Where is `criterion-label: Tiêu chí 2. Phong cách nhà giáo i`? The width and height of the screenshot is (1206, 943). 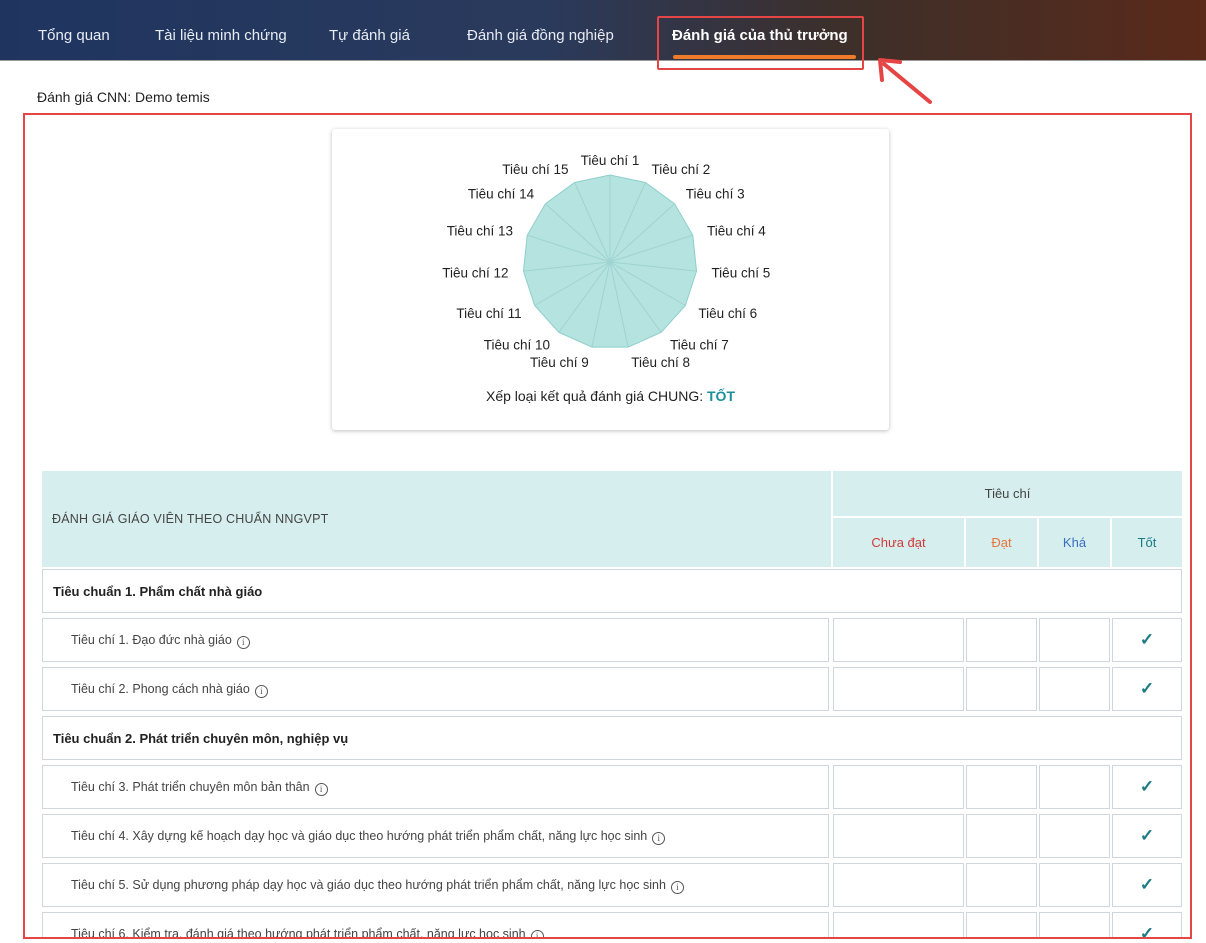 criterion-label: Tiêu chí 2. Phong cách nhà giáo i is located at coordinates (169, 690).